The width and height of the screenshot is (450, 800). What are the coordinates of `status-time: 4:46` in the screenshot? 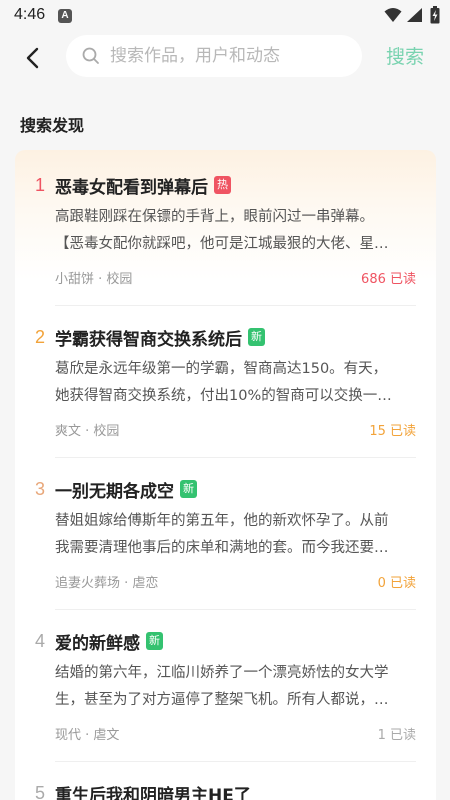 It's located at (30, 14).